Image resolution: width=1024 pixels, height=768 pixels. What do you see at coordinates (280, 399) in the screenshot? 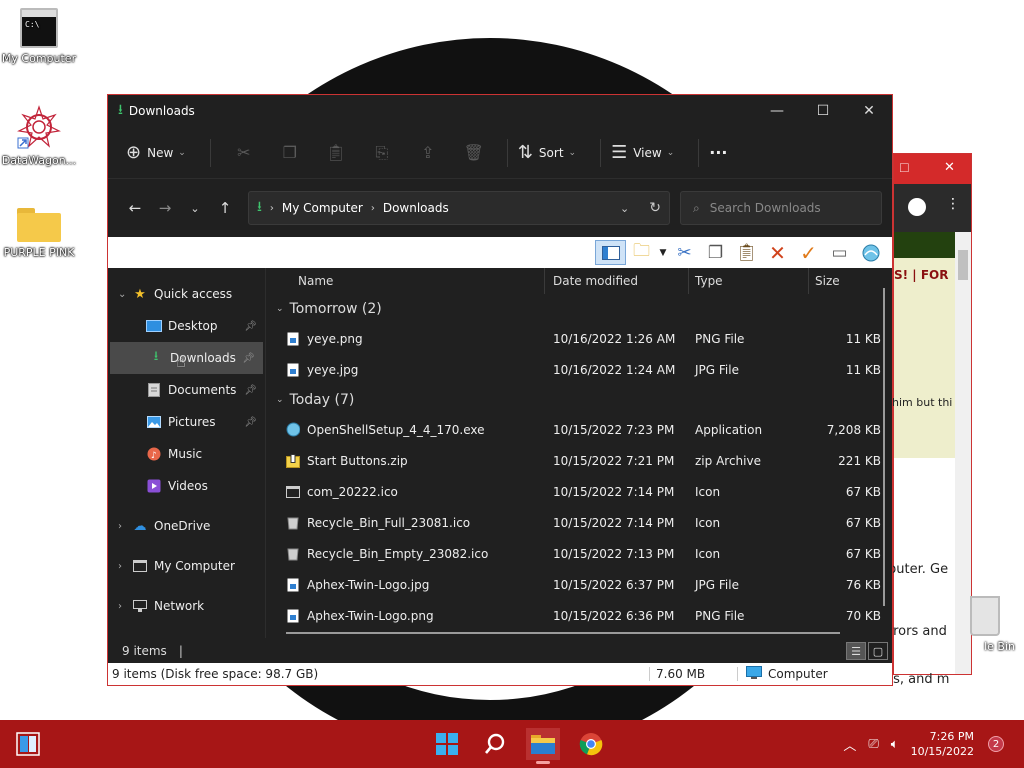
I see `collapse-chevron-icon: ⌄` at bounding box center [280, 399].